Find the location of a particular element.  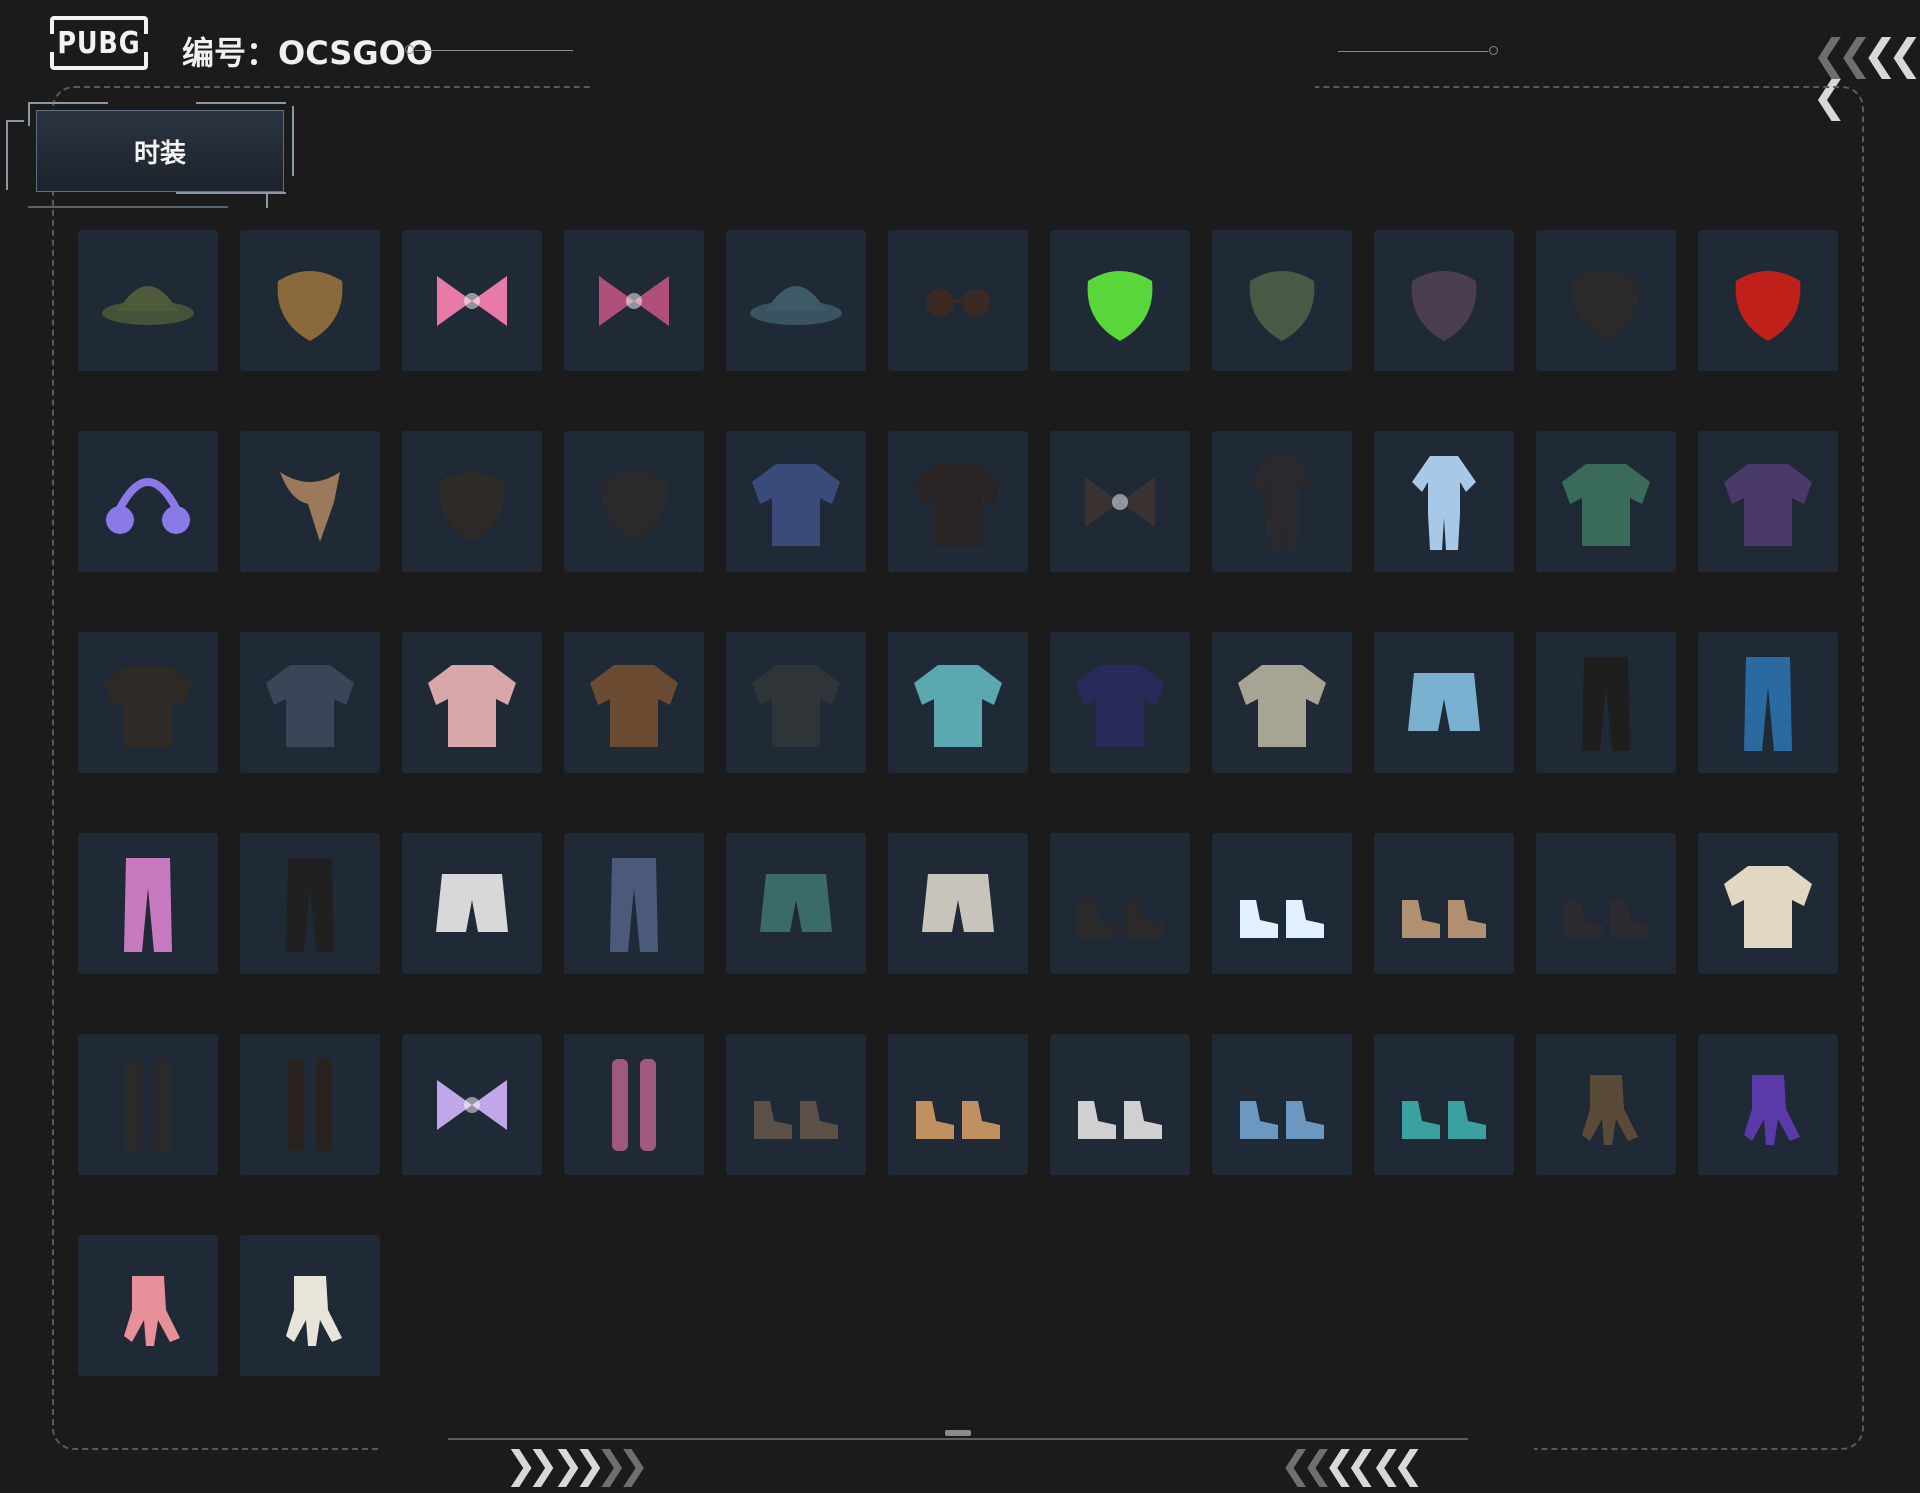

pink-boots-stockings-icon is located at coordinates (634, 1104).